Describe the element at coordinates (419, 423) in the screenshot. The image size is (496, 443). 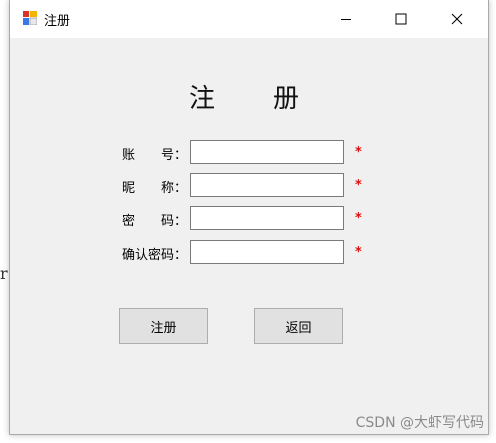
I see `watermark: CSDN @大虾写代码` at that location.